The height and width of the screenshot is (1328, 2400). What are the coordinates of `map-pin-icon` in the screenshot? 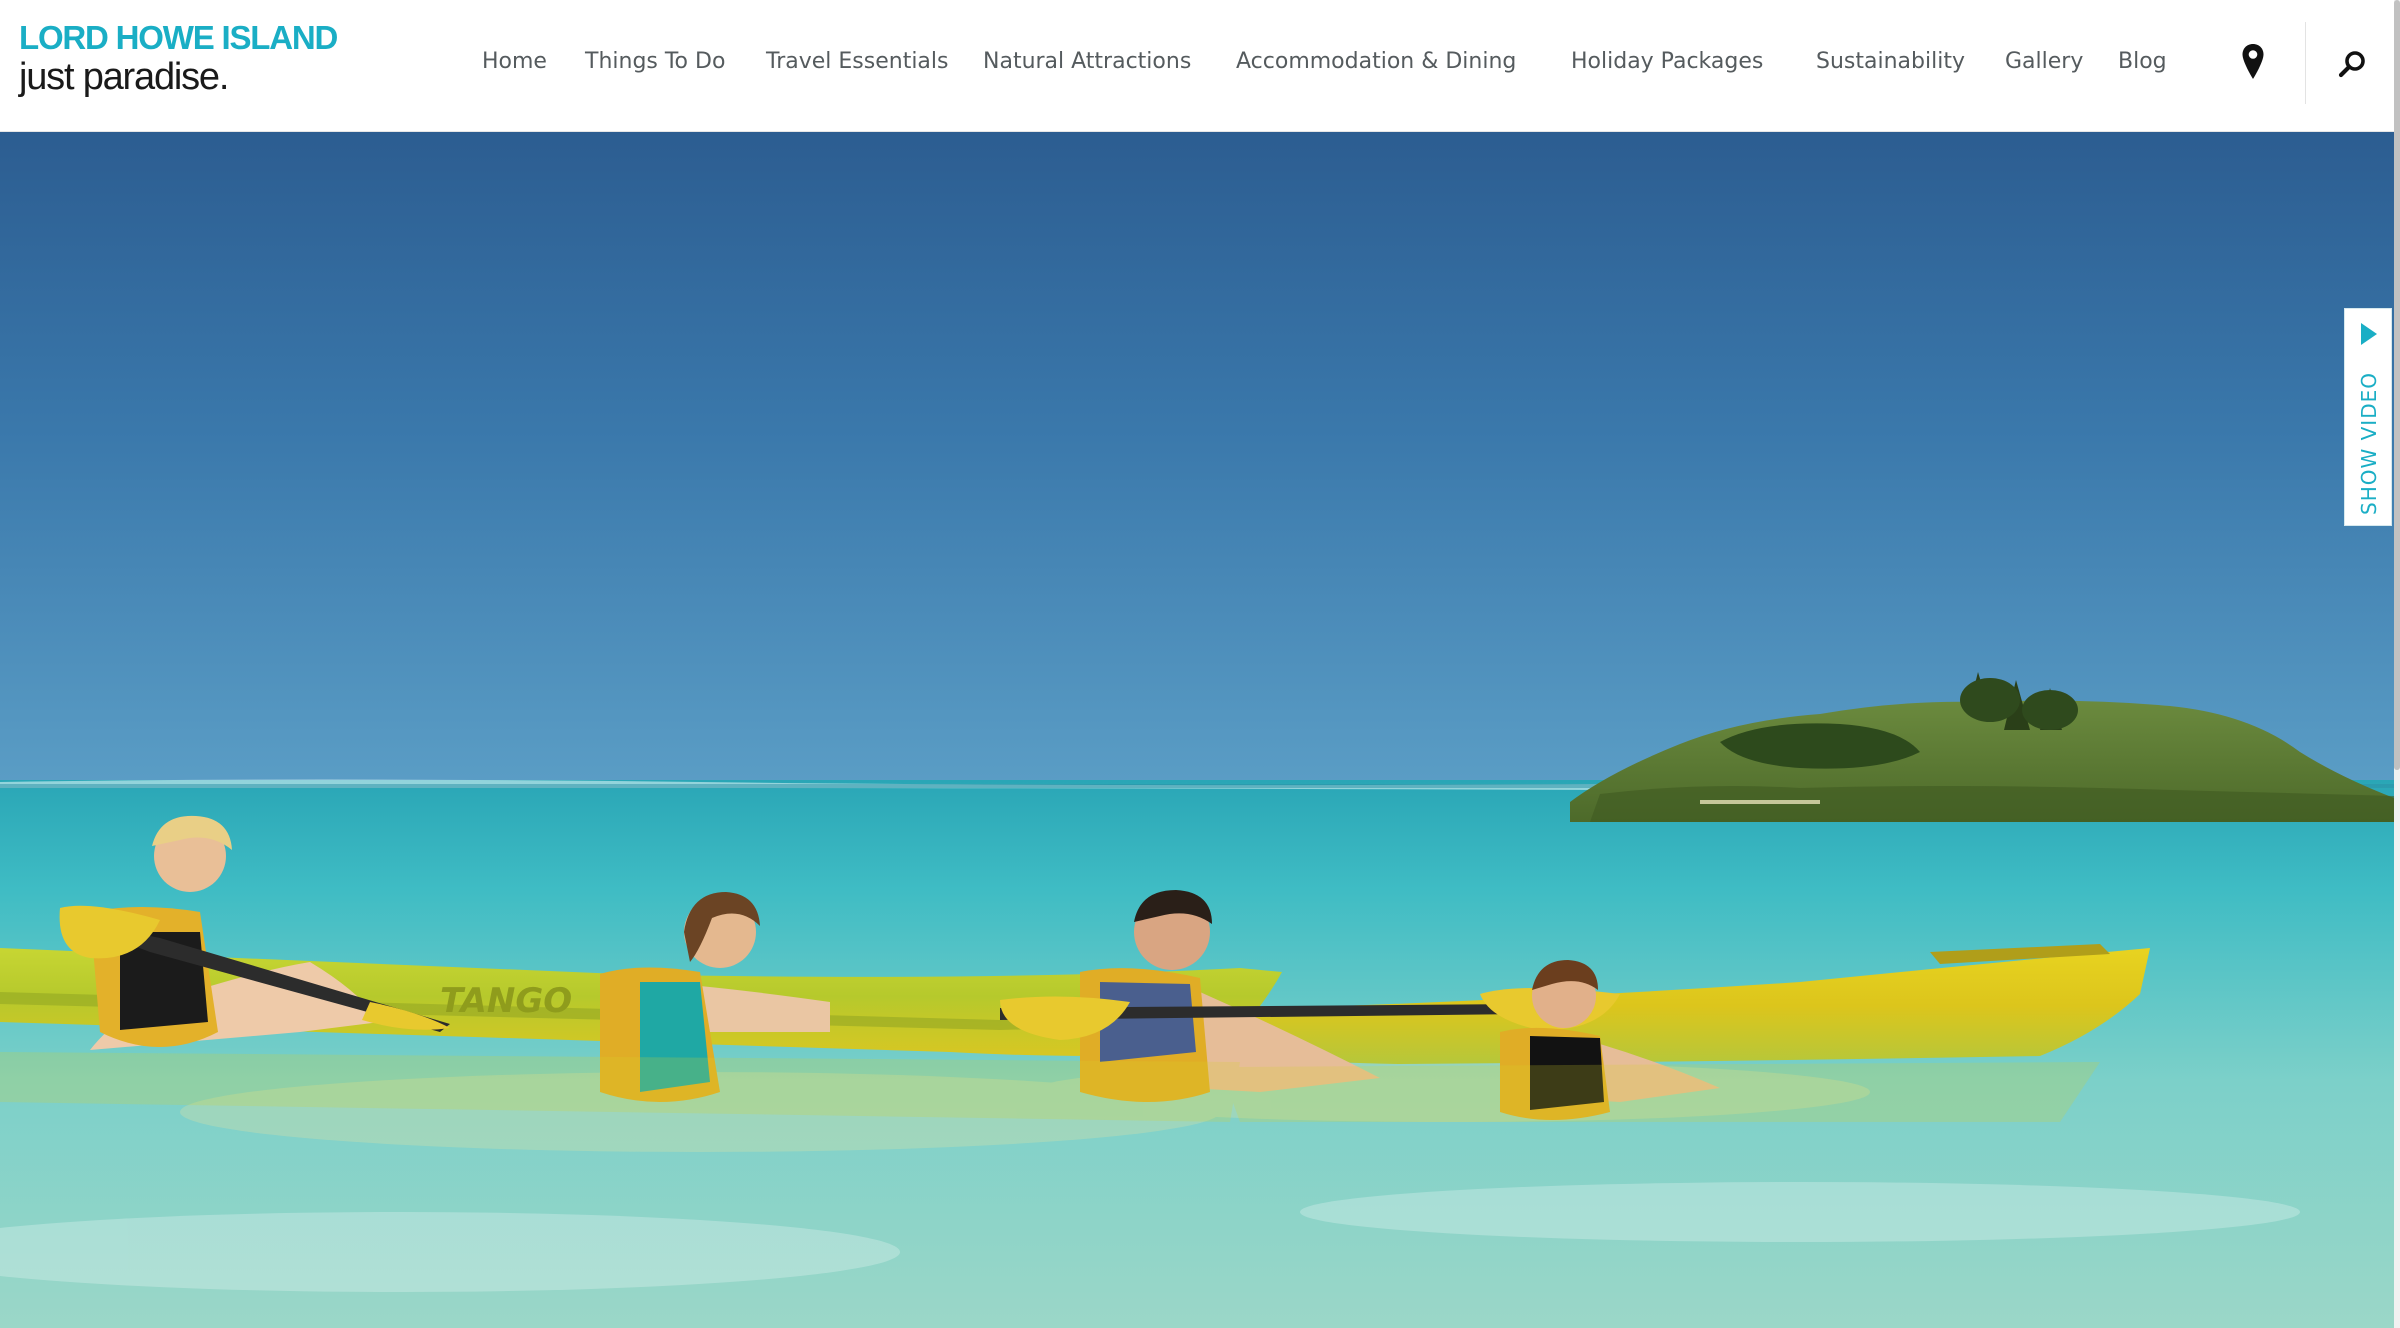 It's located at (2253, 62).